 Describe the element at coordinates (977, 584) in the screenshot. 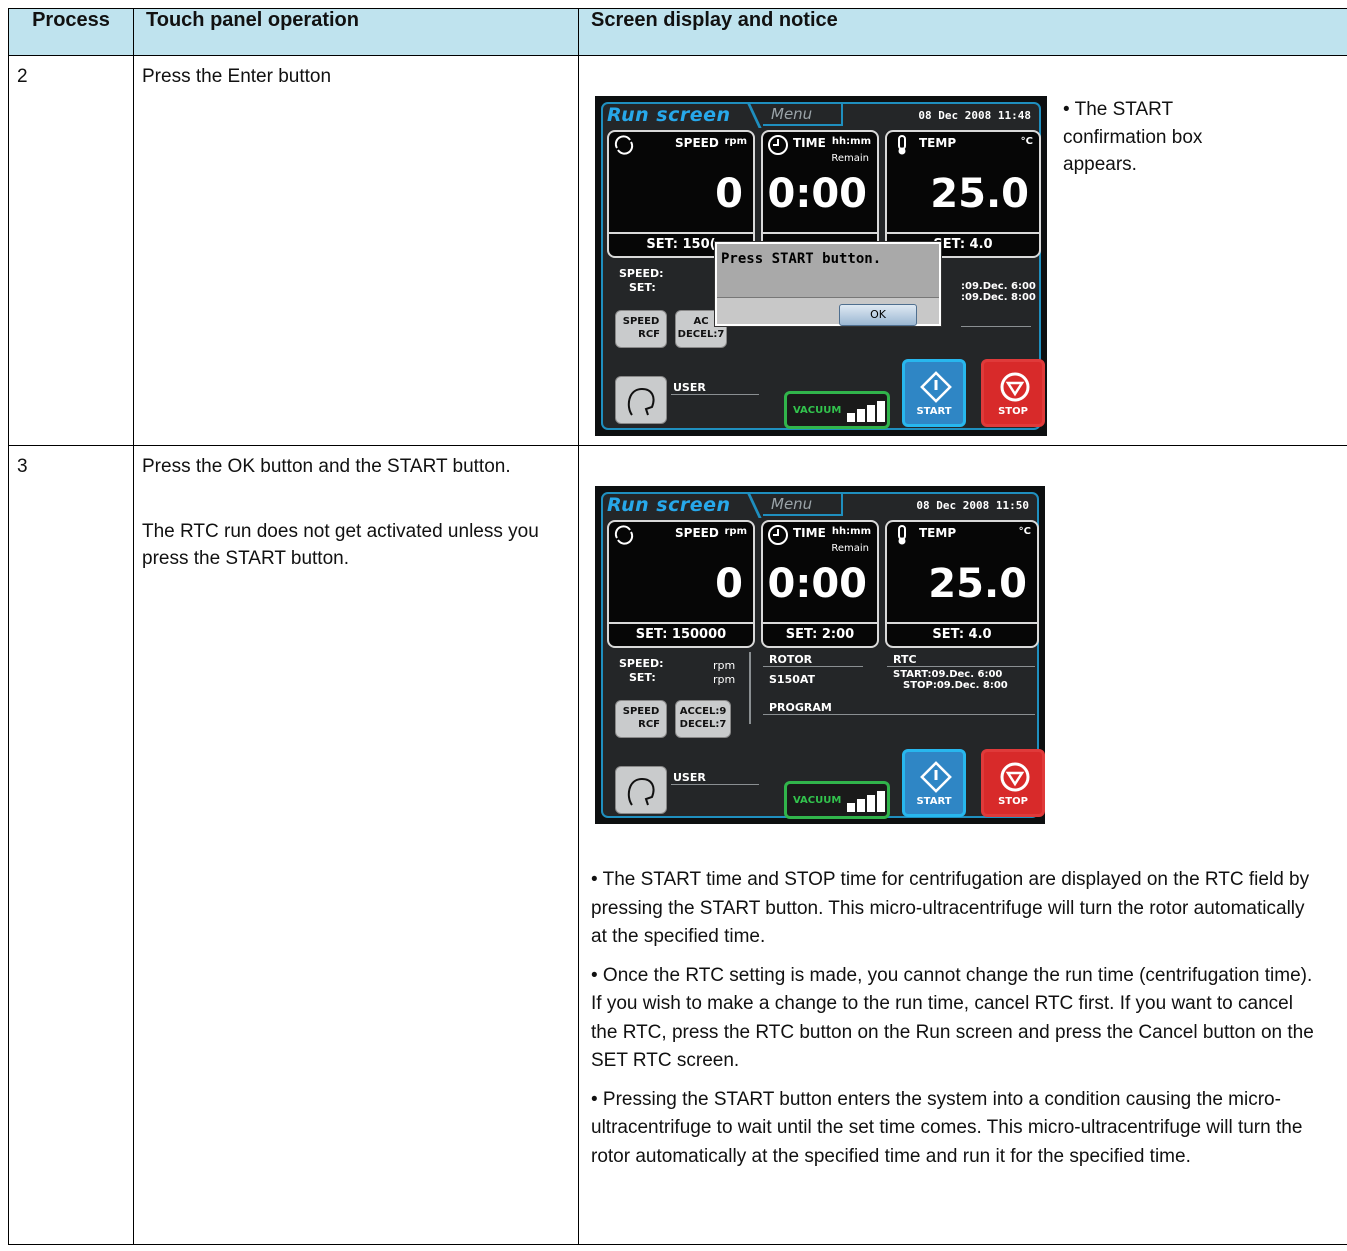

I see `temp-value: 25.0` at that location.